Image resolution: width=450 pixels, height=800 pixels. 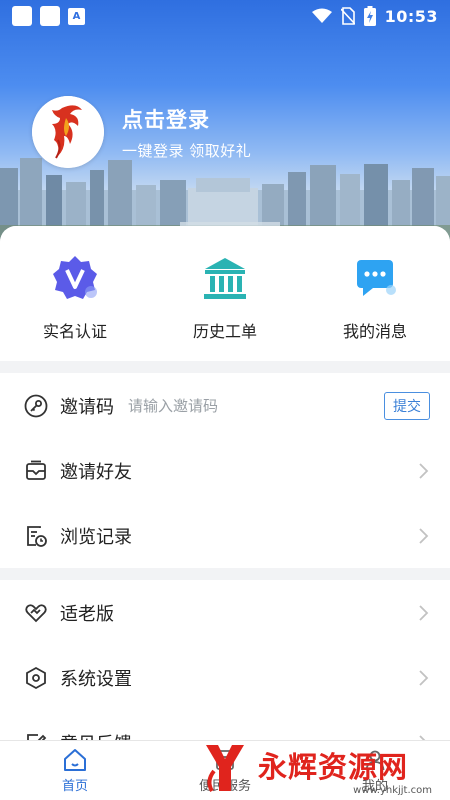 I want to click on login-title: 点击登录, so click(x=166, y=119).